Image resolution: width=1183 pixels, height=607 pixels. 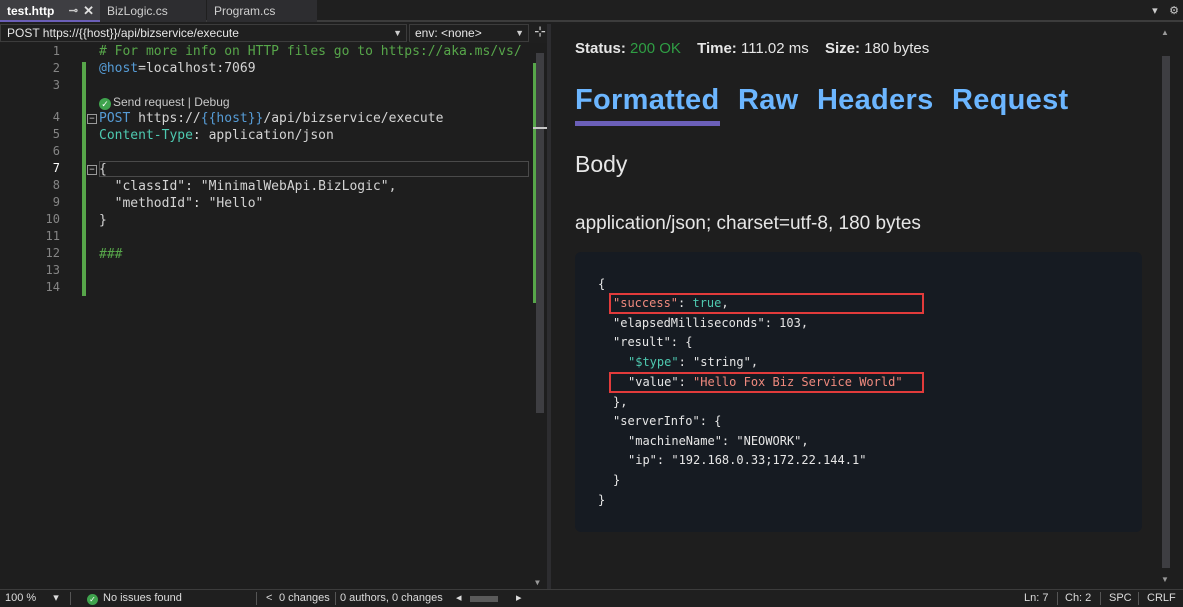 What do you see at coordinates (146, 135) in the screenshot?
I see `header-name: Content-Type` at bounding box center [146, 135].